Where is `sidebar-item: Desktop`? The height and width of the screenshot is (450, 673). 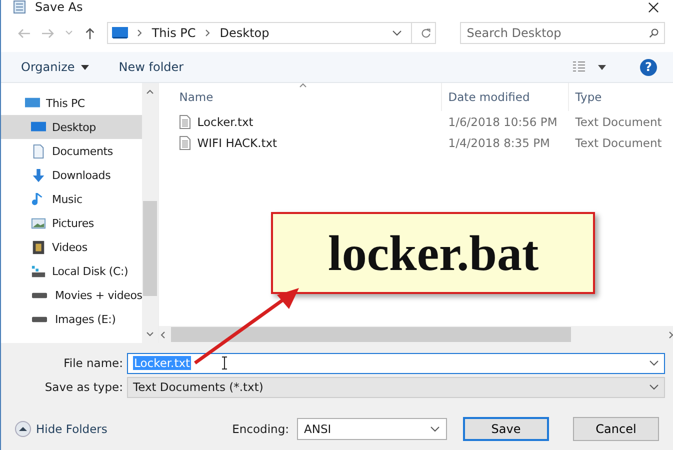
sidebar-item: Desktop is located at coordinates (71, 127).